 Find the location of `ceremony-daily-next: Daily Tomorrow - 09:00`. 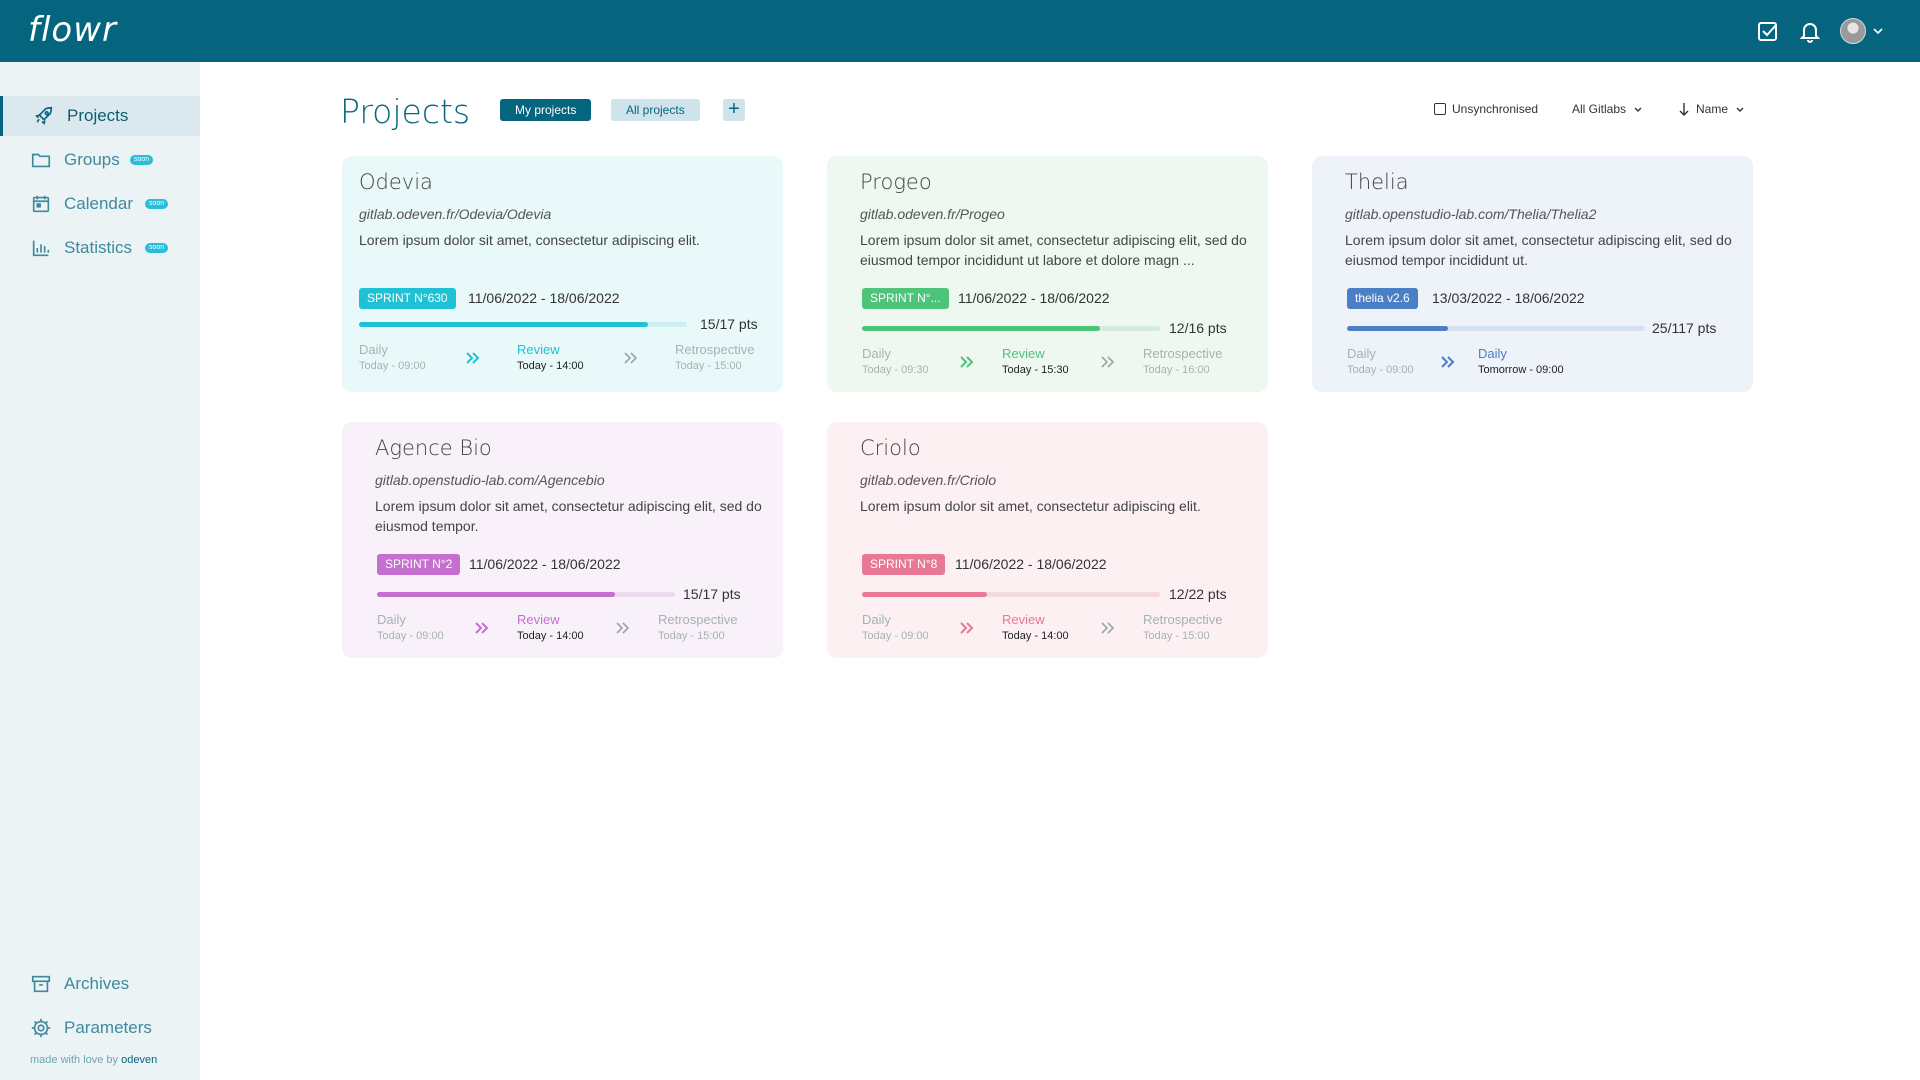

ceremony-daily-next: Daily Tomorrow - 09:00 is located at coordinates (1521, 361).